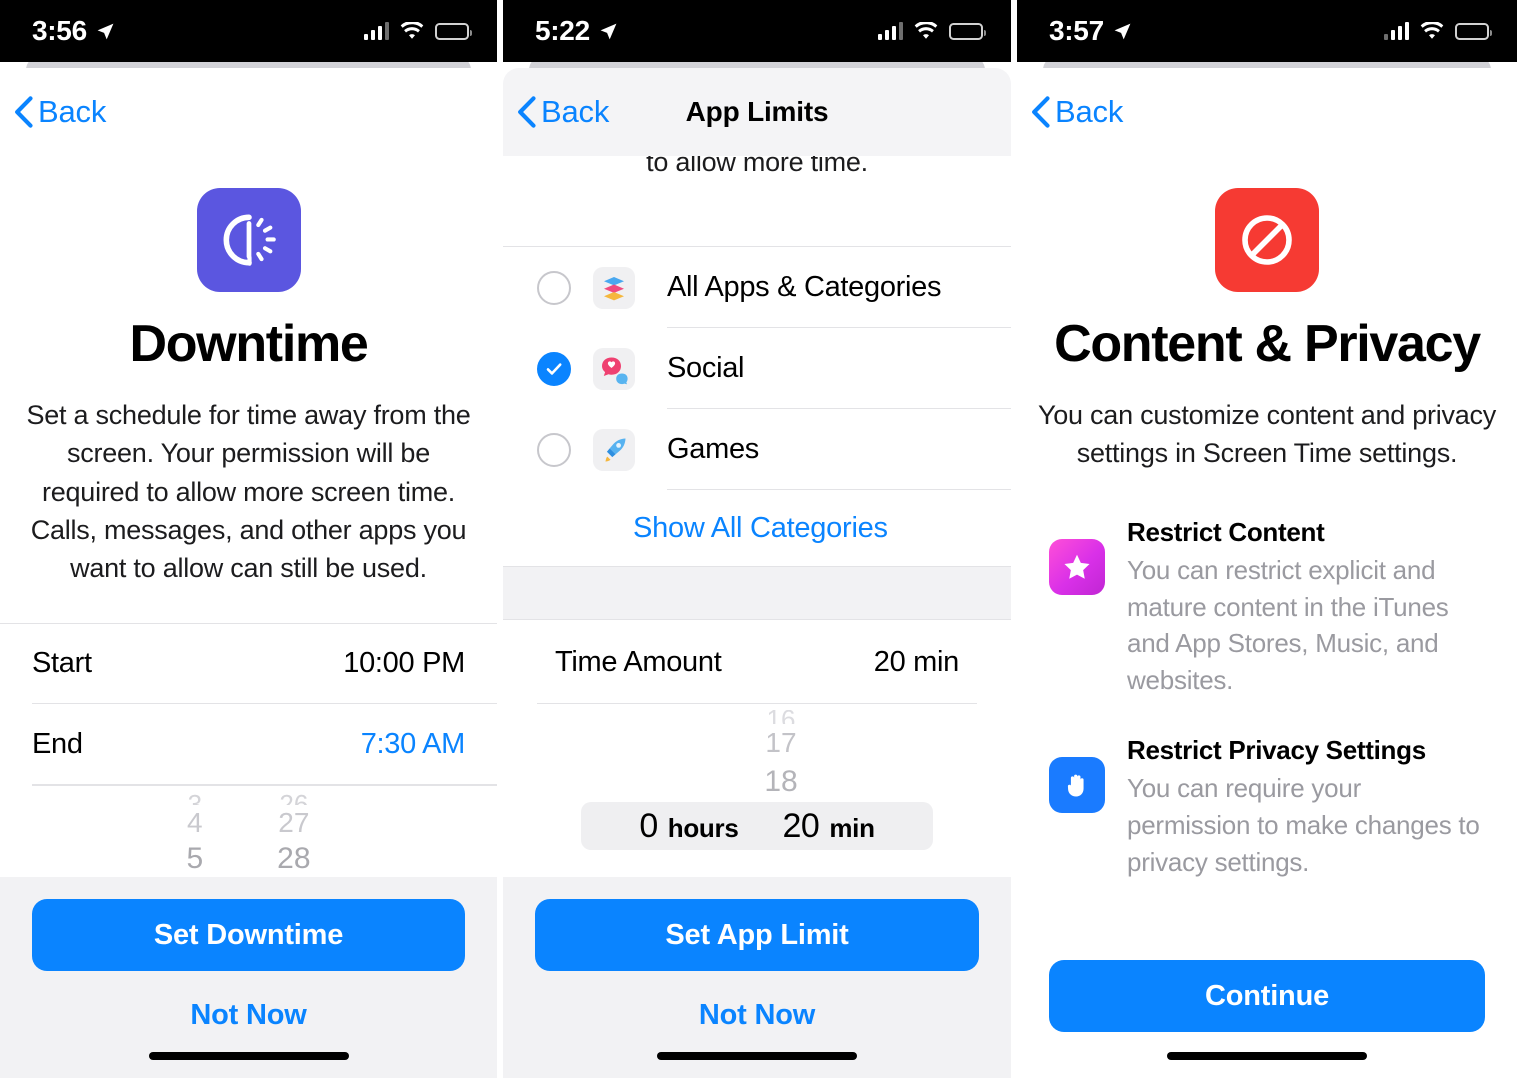 The width and height of the screenshot is (1524, 1078). Describe the element at coordinates (248, 663) in the screenshot. I see `row-start-time: Start 10:00 PM` at that location.